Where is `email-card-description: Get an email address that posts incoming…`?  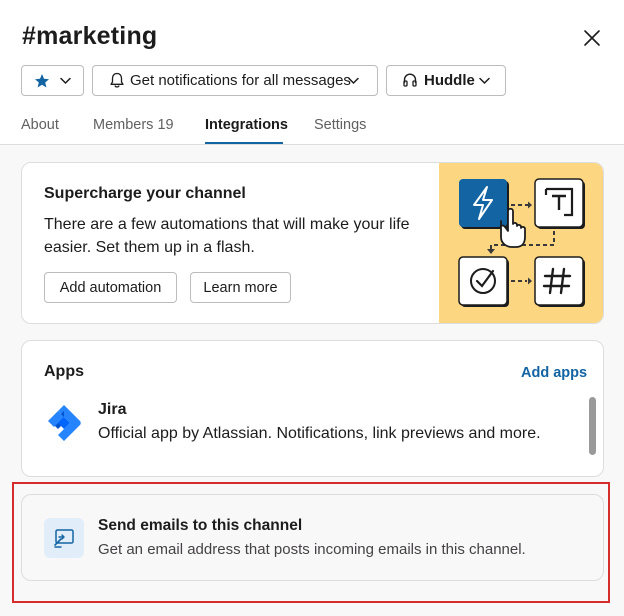 email-card-description: Get an email address that posts incoming… is located at coordinates (312, 549).